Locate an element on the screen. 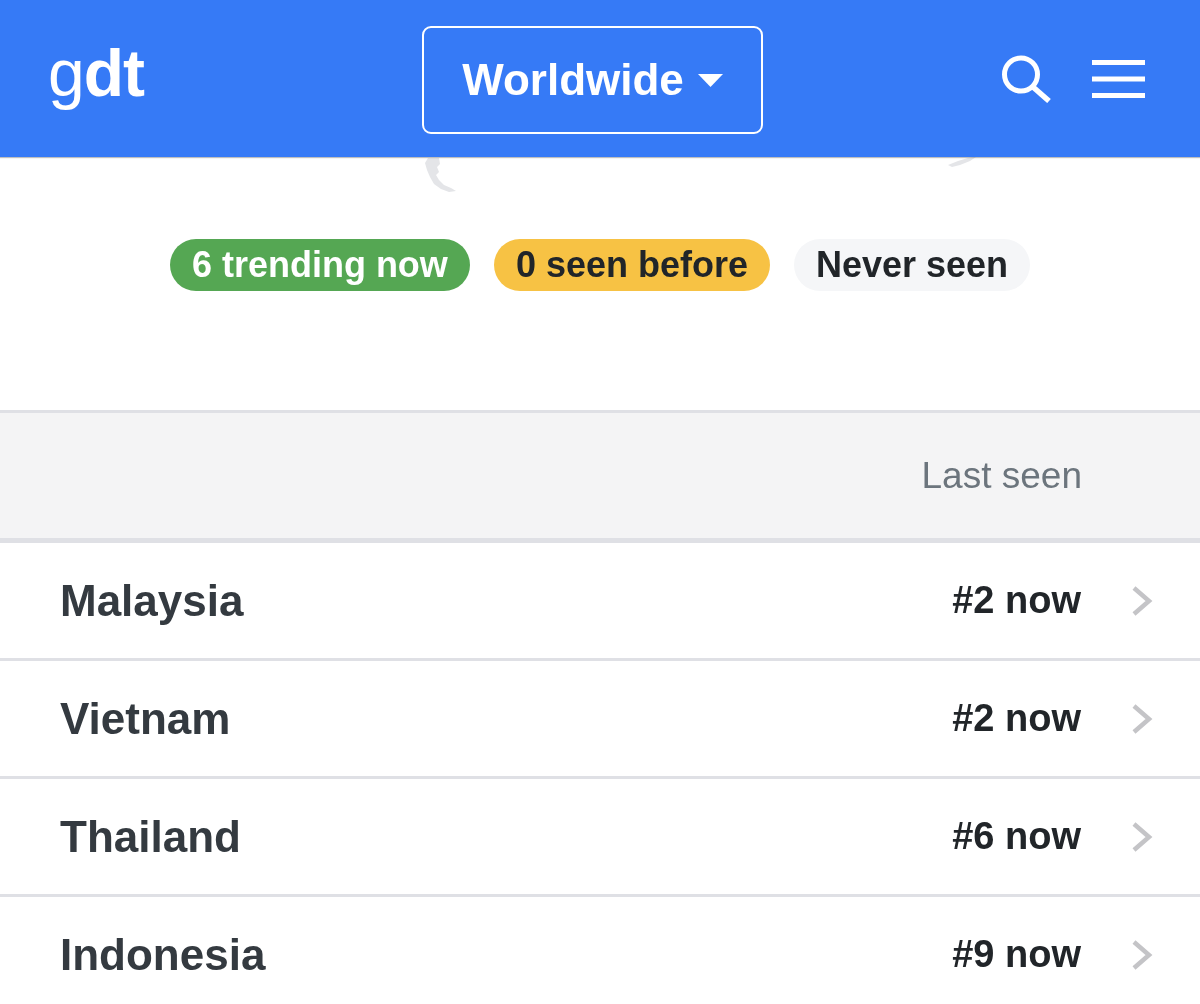  region-dropdown: Worldwide is located at coordinates (592, 79).